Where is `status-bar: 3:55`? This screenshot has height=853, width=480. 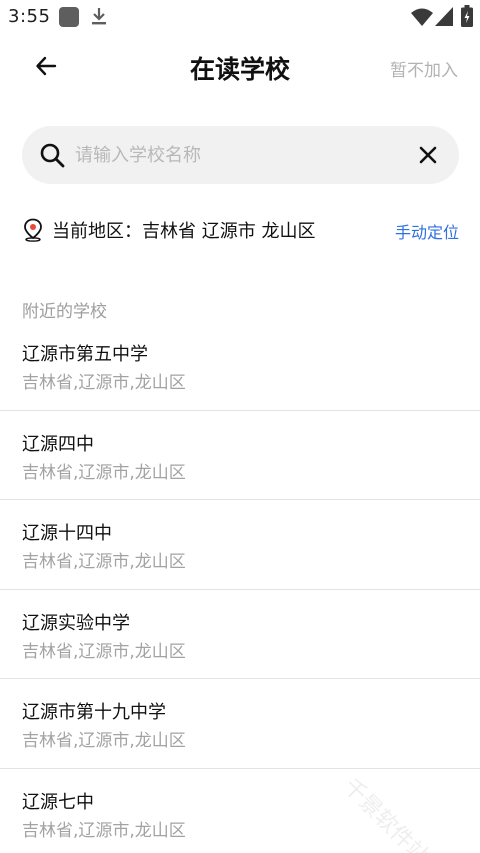
status-bar: 3:55 is located at coordinates (240, 17).